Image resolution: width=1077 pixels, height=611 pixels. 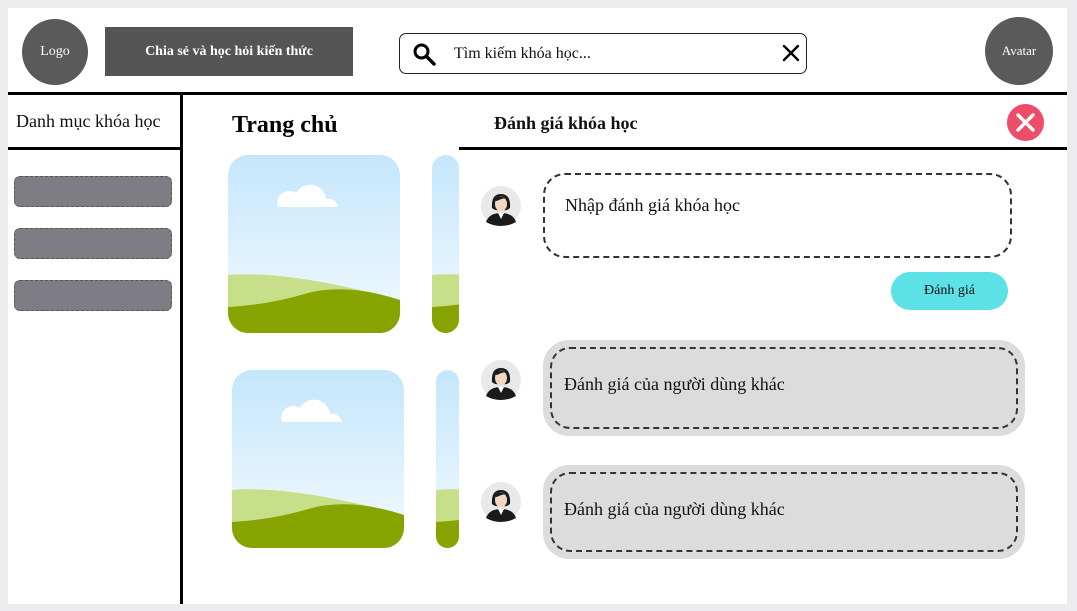 I want to click on sidebar-title-divider, so click(x=95, y=148).